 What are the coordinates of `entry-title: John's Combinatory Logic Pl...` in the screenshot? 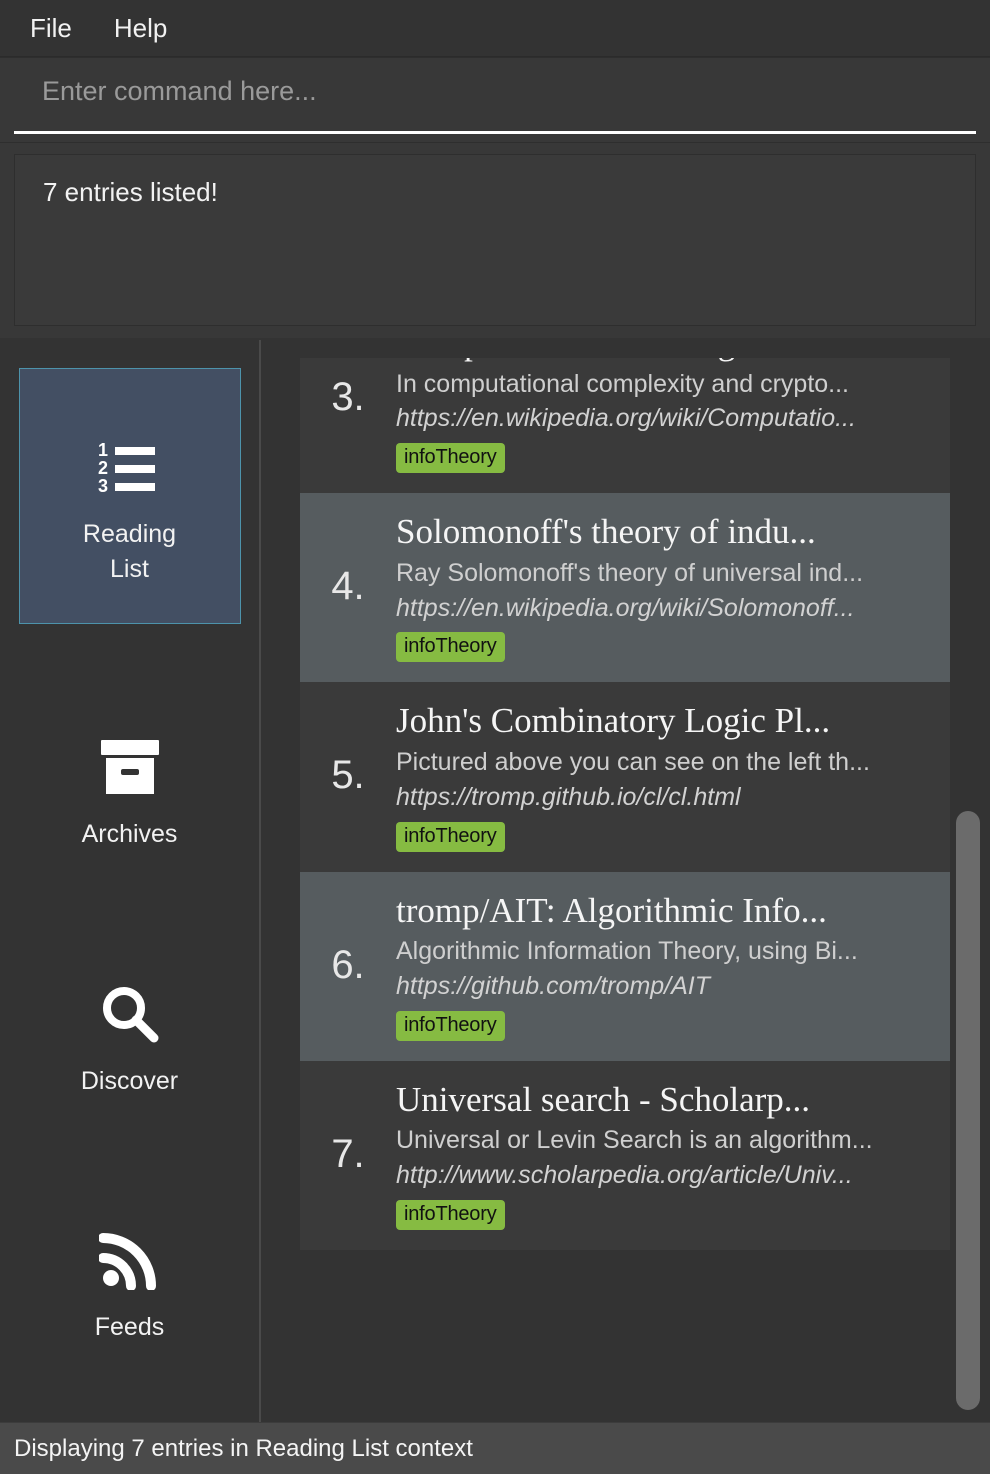 It's located at (613, 721).